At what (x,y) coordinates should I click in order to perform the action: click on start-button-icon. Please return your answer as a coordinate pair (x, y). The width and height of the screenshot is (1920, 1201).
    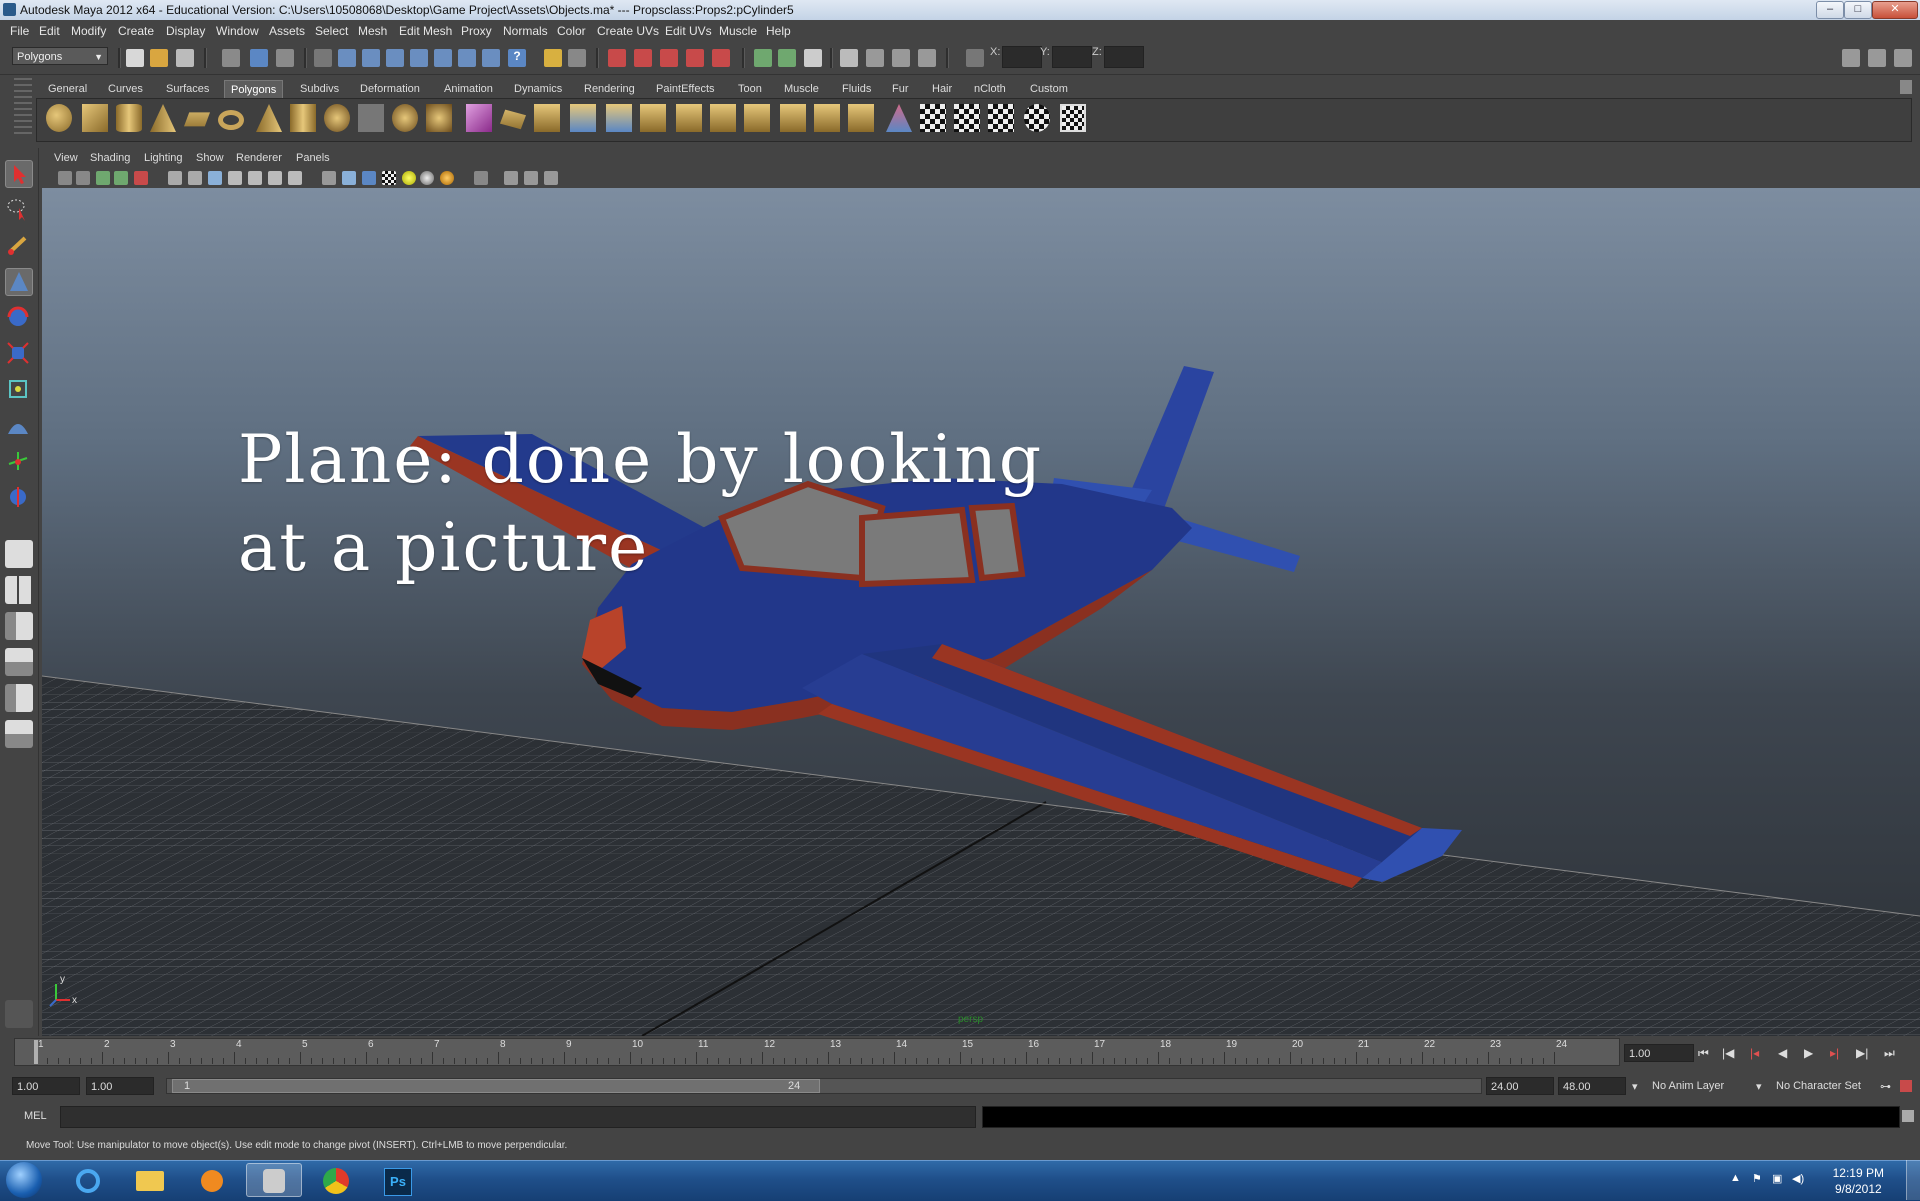
    Looking at the image, I should click on (24, 1180).